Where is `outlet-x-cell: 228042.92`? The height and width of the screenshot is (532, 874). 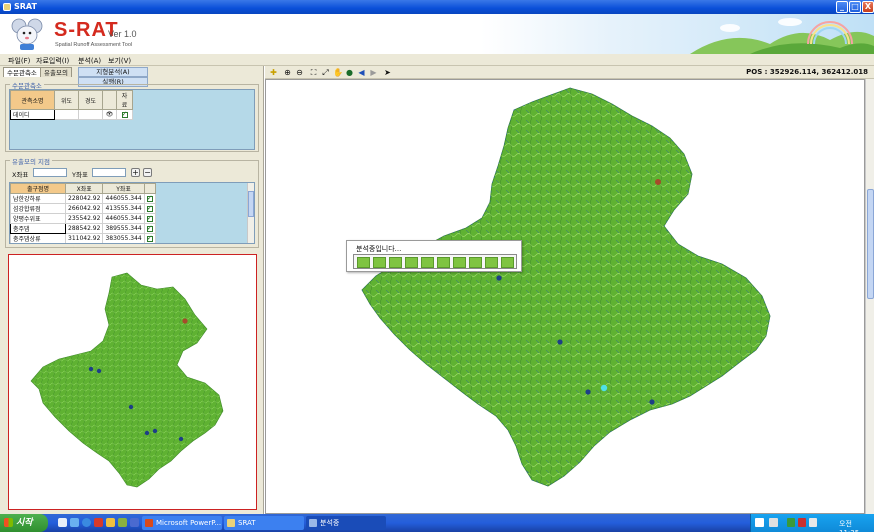
outlet-x-cell: 228042.92 is located at coordinates (84, 198).